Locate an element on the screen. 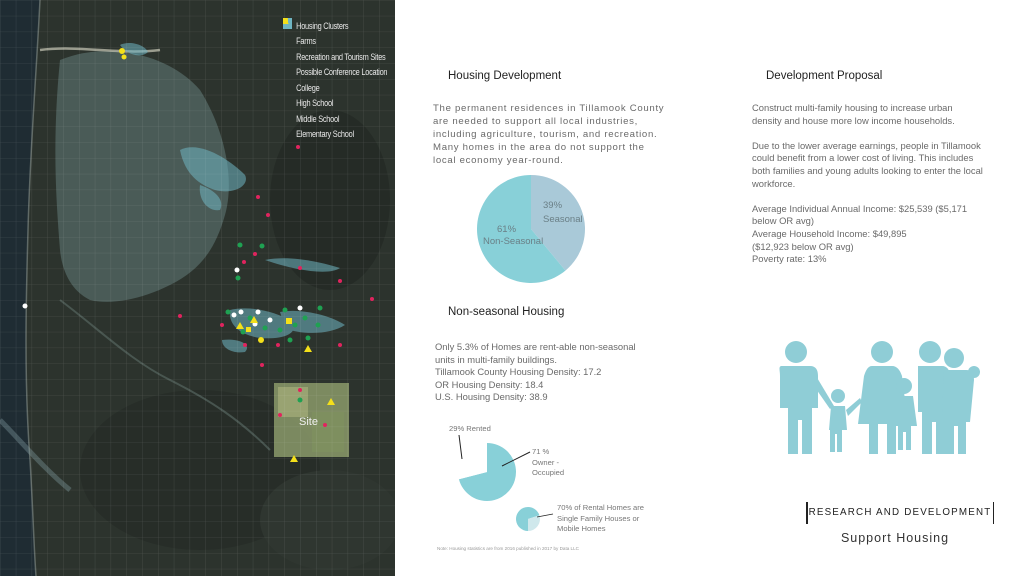 The image size is (1024, 576). text-line: workforce. is located at coordinates (774, 183).